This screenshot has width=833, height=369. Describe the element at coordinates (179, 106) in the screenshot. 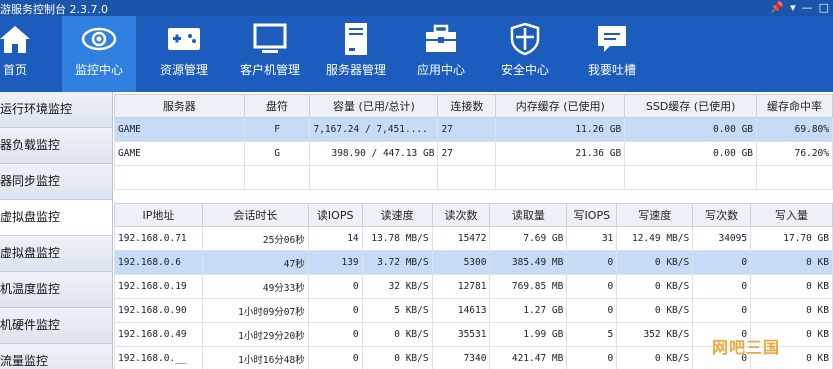

I see `col-header-server: 服务器` at that location.